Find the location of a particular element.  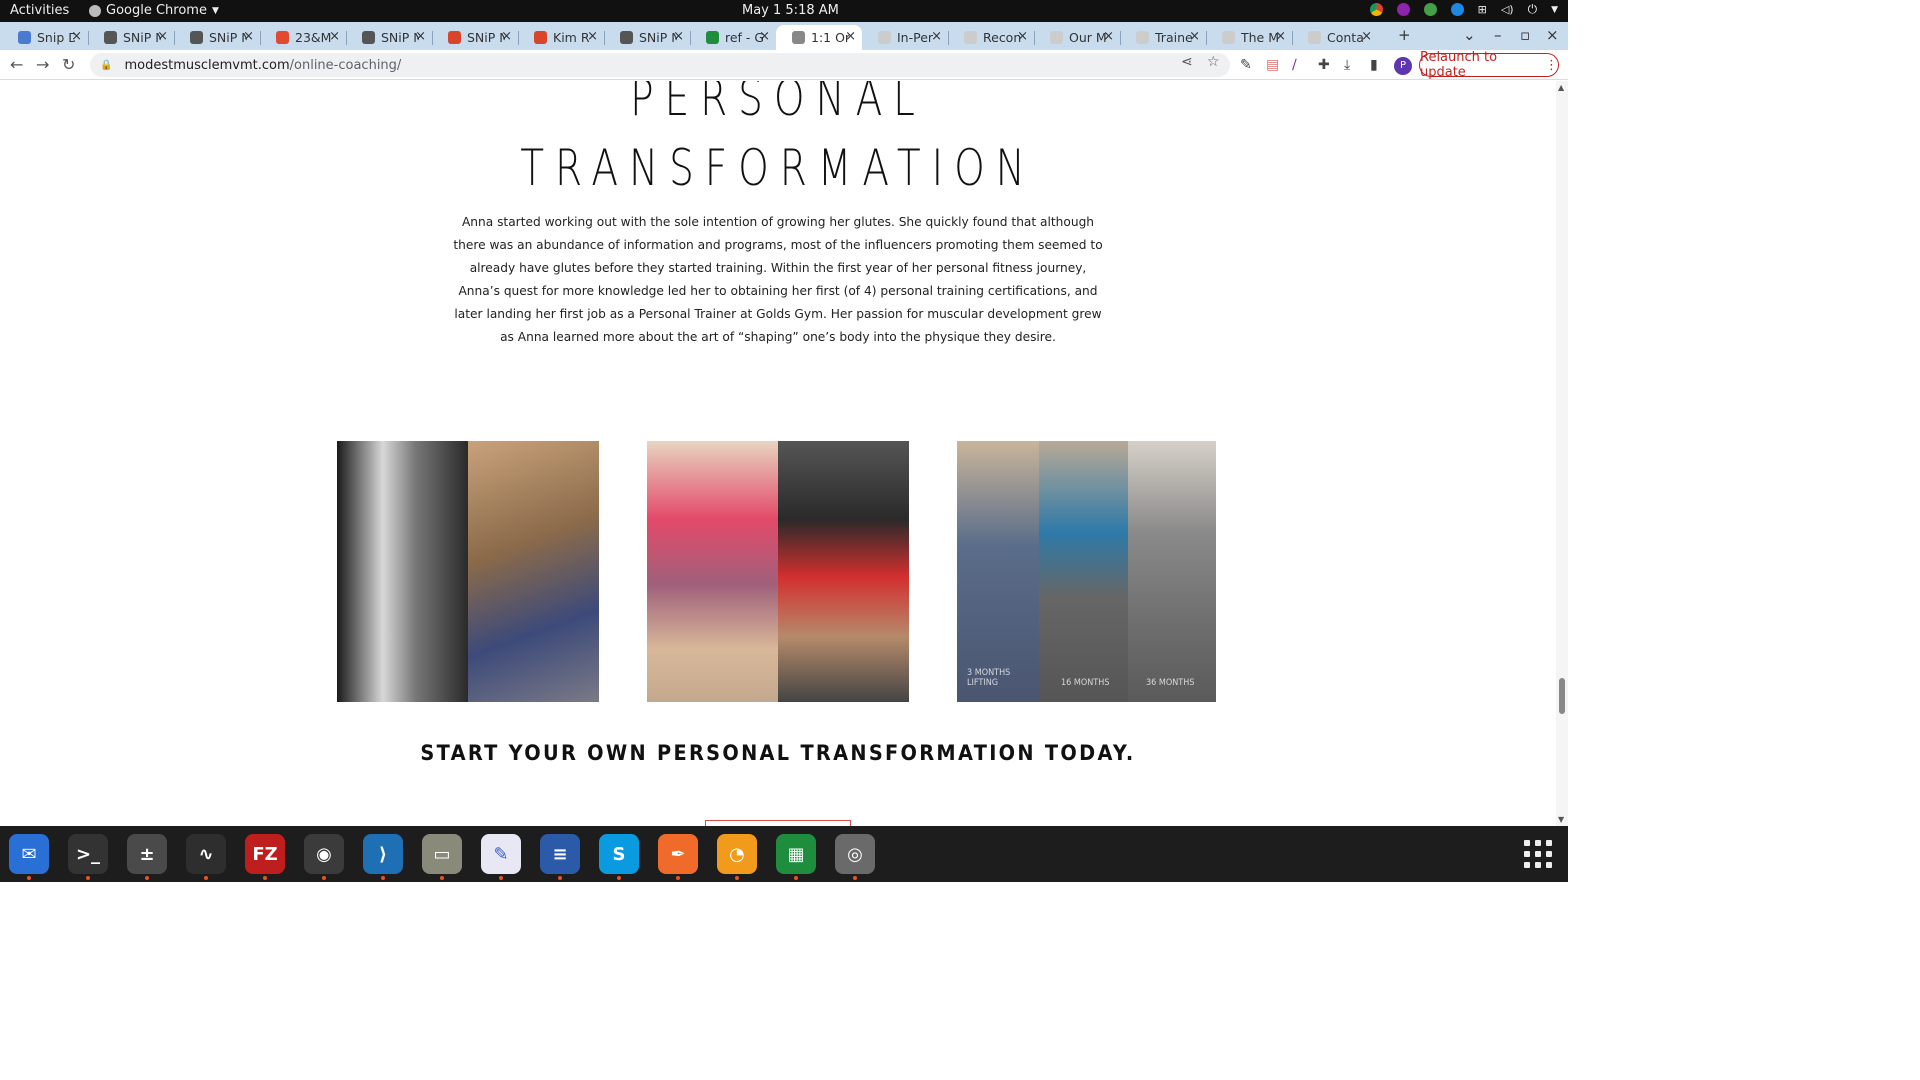

chrome-icon: ◉ is located at coordinates (324, 854).